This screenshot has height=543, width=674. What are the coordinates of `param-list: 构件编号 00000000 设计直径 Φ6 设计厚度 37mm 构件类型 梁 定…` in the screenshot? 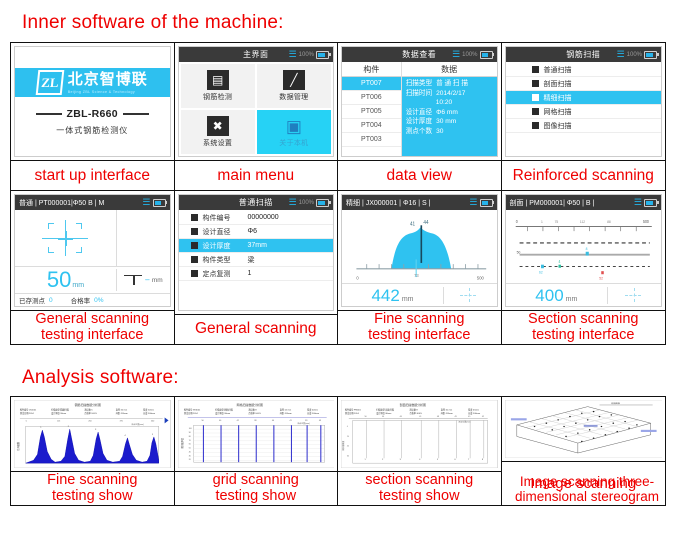 It's located at (255, 260).